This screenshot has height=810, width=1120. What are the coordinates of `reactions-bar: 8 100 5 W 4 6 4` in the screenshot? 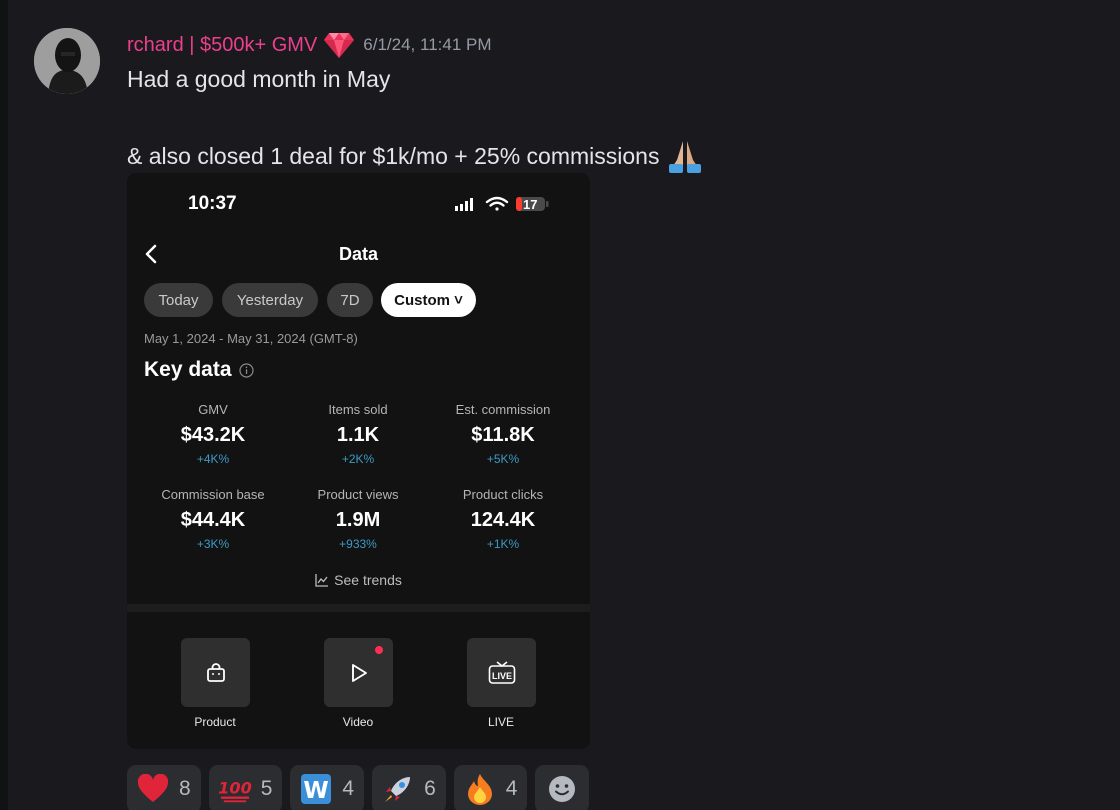 It's located at (358, 787).